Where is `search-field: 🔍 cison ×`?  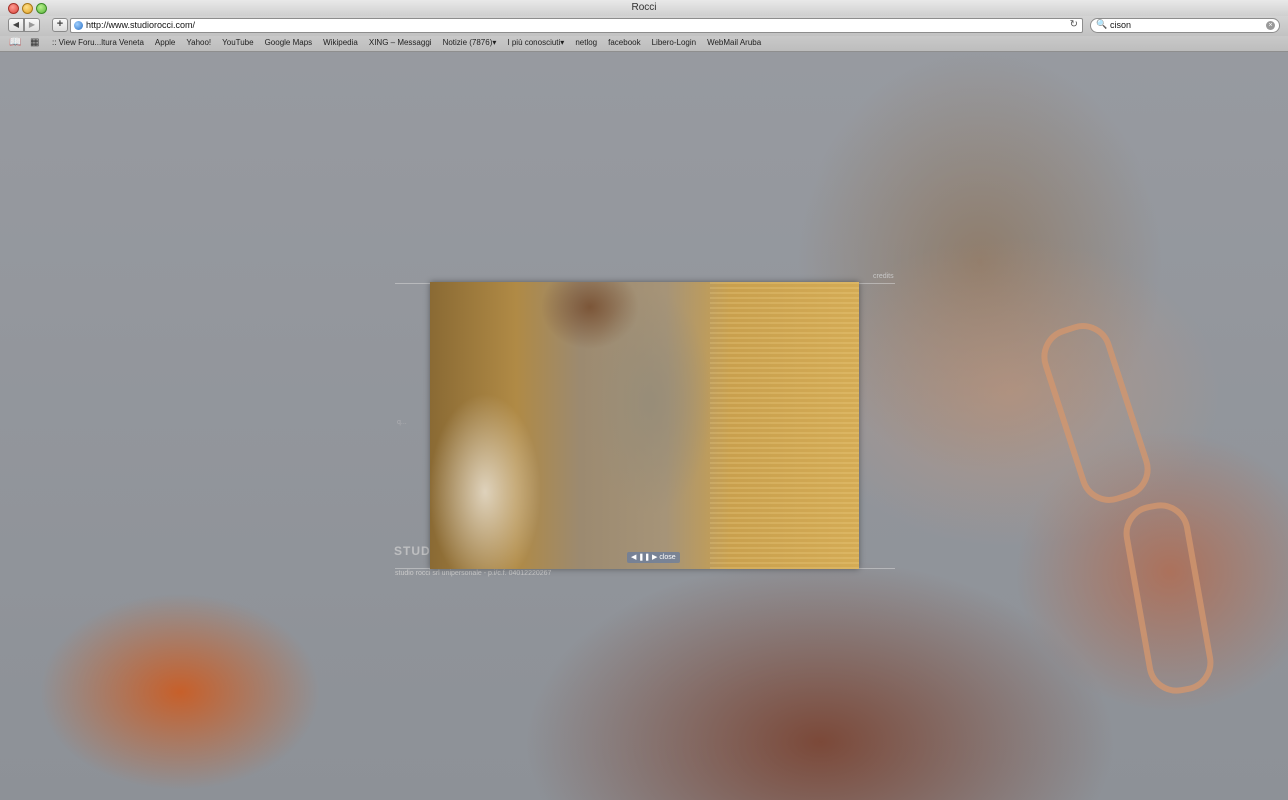
search-field: 🔍 cison × is located at coordinates (1185, 25).